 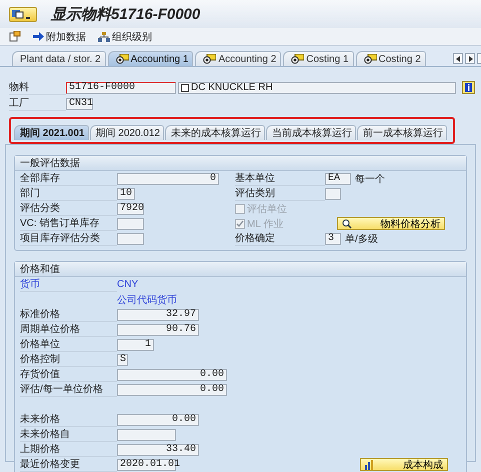 I want to click on tab: 未来的成本核算运行, so click(x=215, y=132).